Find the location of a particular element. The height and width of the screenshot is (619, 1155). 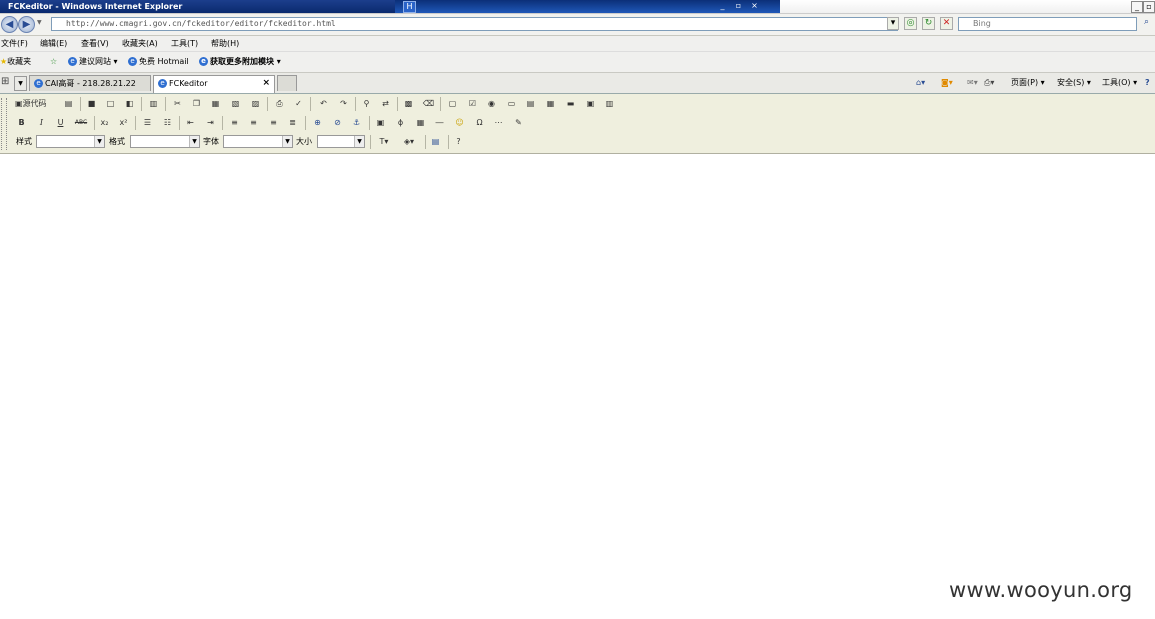

fav-suggested-sites: e 建议网站 ▾ is located at coordinates (93, 62).